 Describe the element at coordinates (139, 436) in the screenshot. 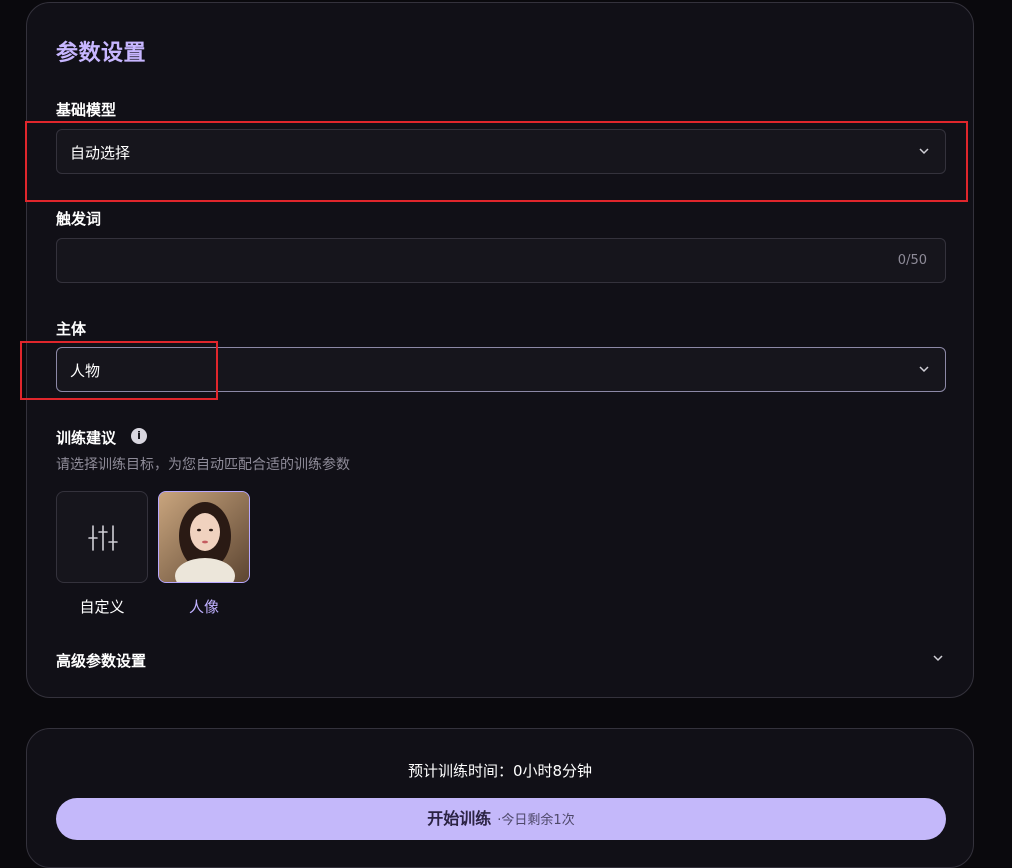

I see `info-icon: i` at that location.